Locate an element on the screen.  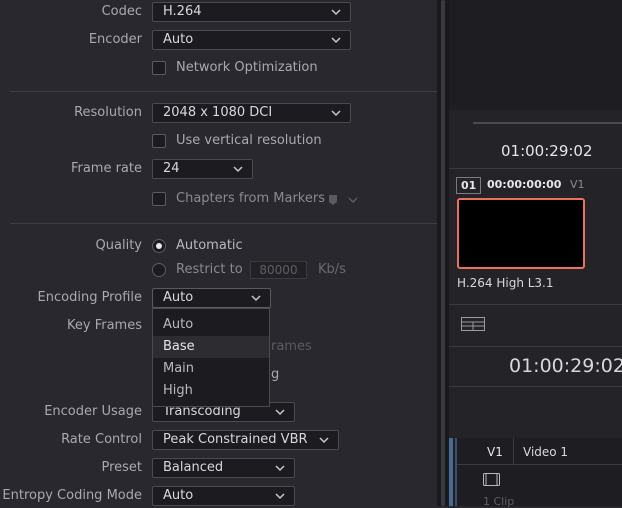
clip-index-badge: 01 is located at coordinates (469, 185).